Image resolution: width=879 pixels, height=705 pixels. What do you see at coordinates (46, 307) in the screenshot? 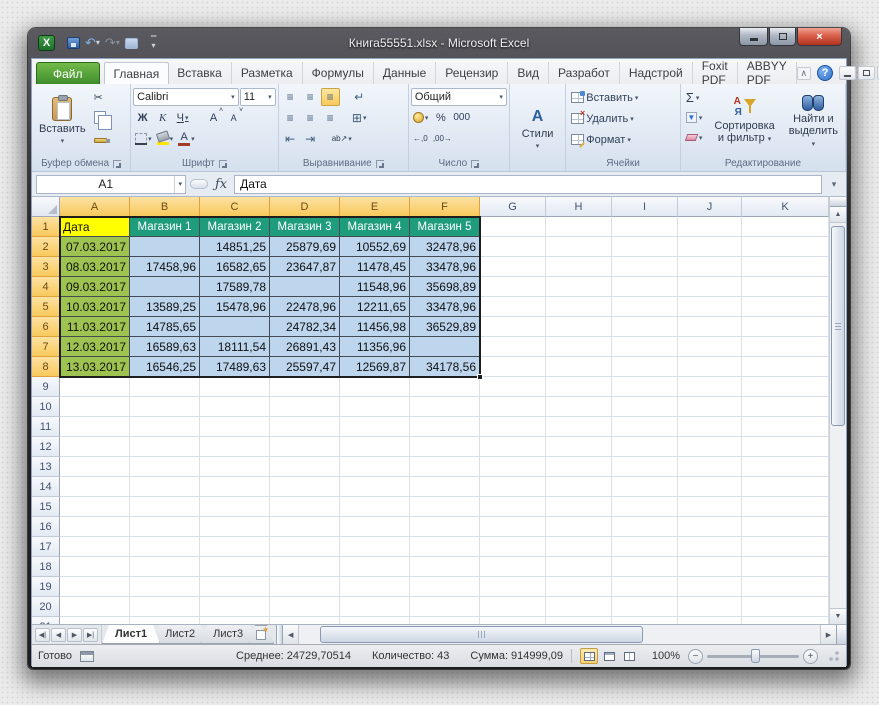
I see `row-header: 5` at bounding box center [46, 307].